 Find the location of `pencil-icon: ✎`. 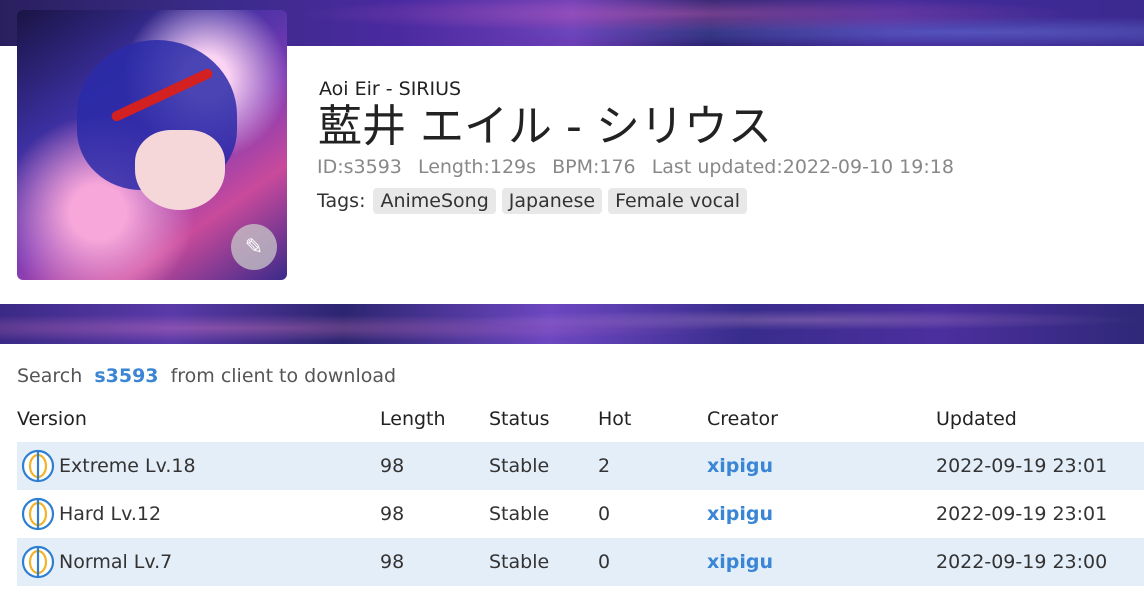

pencil-icon: ✎ is located at coordinates (254, 247).